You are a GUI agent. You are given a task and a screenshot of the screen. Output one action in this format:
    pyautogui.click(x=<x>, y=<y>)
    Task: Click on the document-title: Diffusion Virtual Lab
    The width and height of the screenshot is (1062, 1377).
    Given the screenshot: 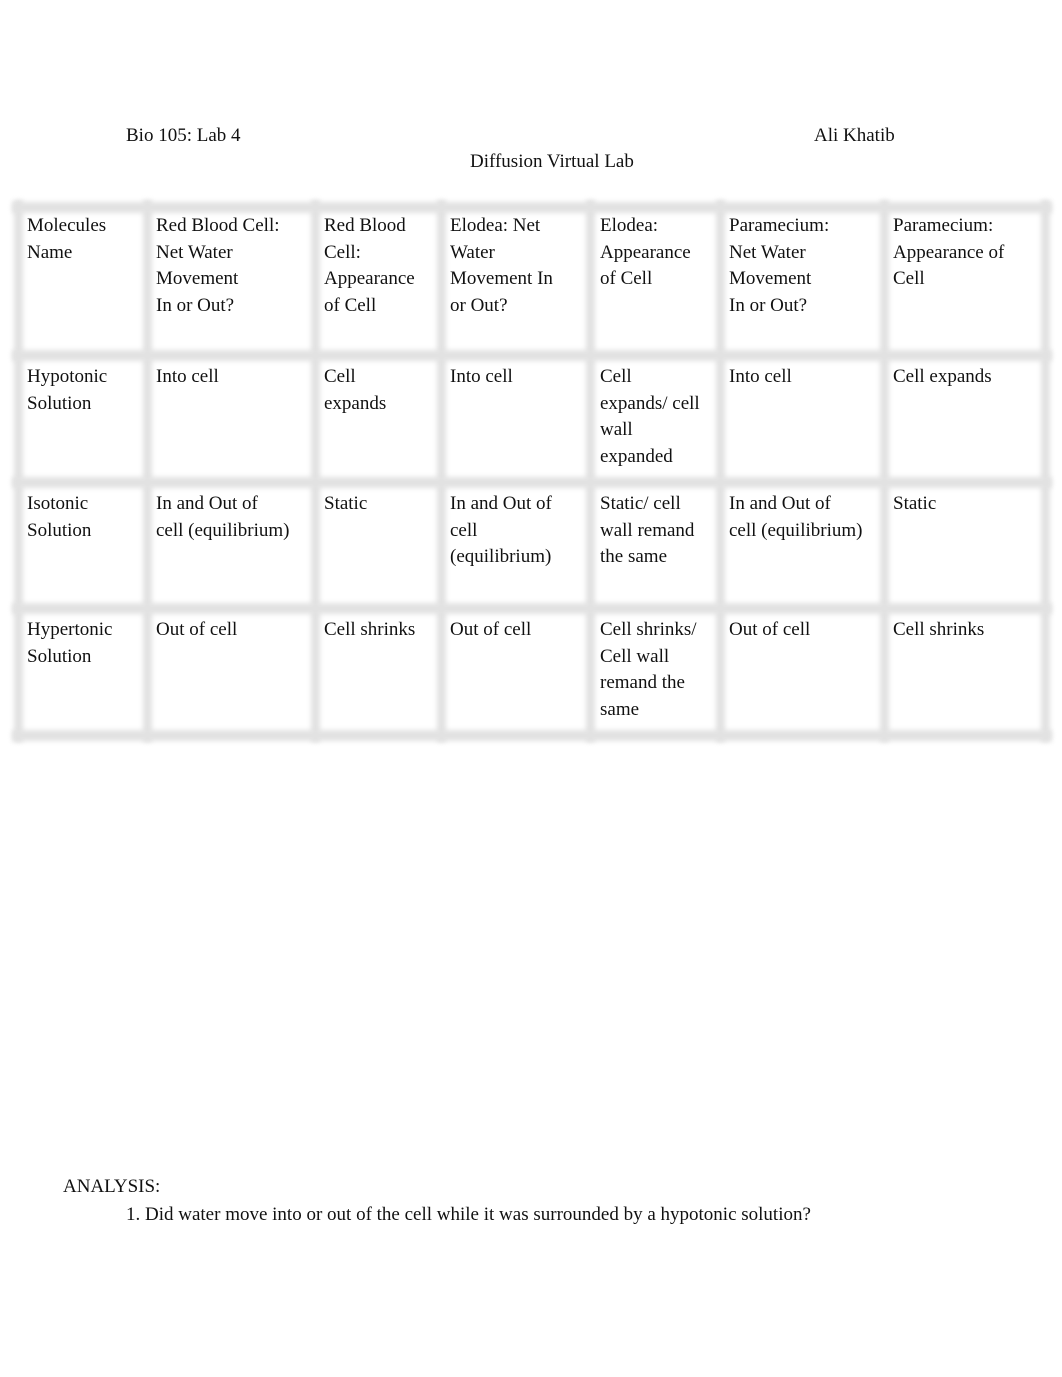 What is the action you would take?
    pyautogui.click(x=552, y=161)
    